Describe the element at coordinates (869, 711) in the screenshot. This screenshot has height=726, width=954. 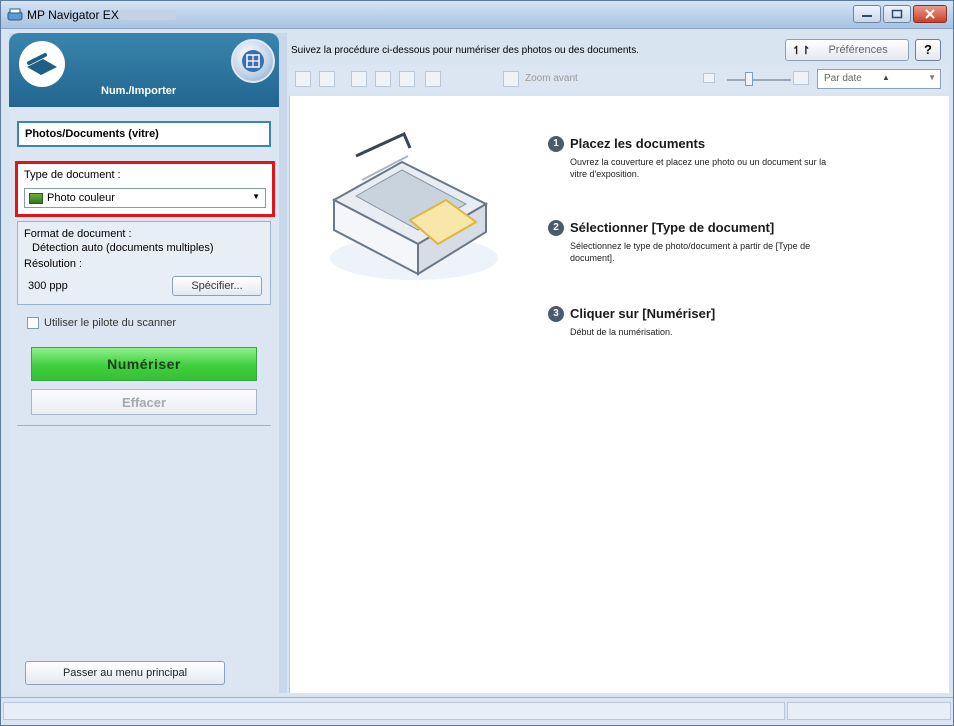
I see `status-cell-secondary` at that location.